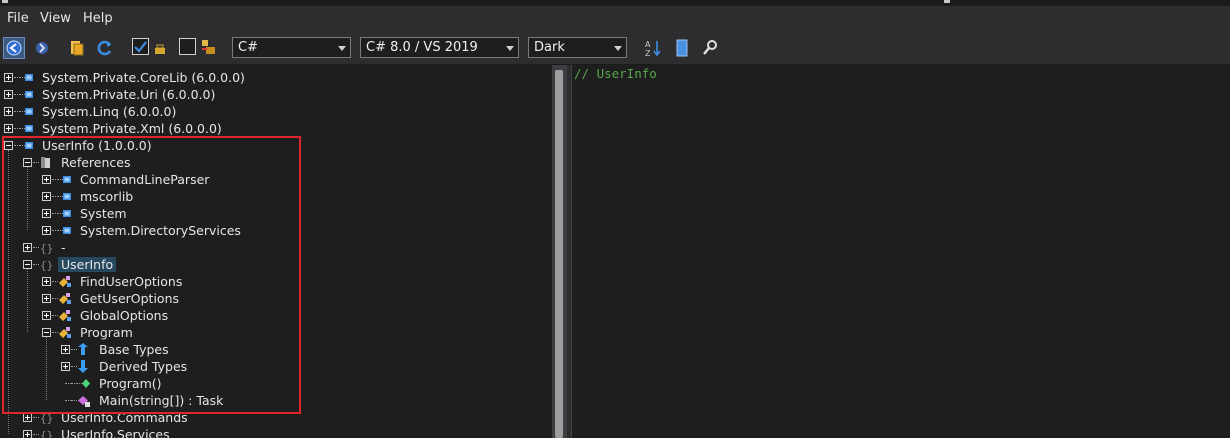 Image resolution: width=1230 pixels, height=438 pixels. I want to click on sort-button: AZ, so click(654, 48).